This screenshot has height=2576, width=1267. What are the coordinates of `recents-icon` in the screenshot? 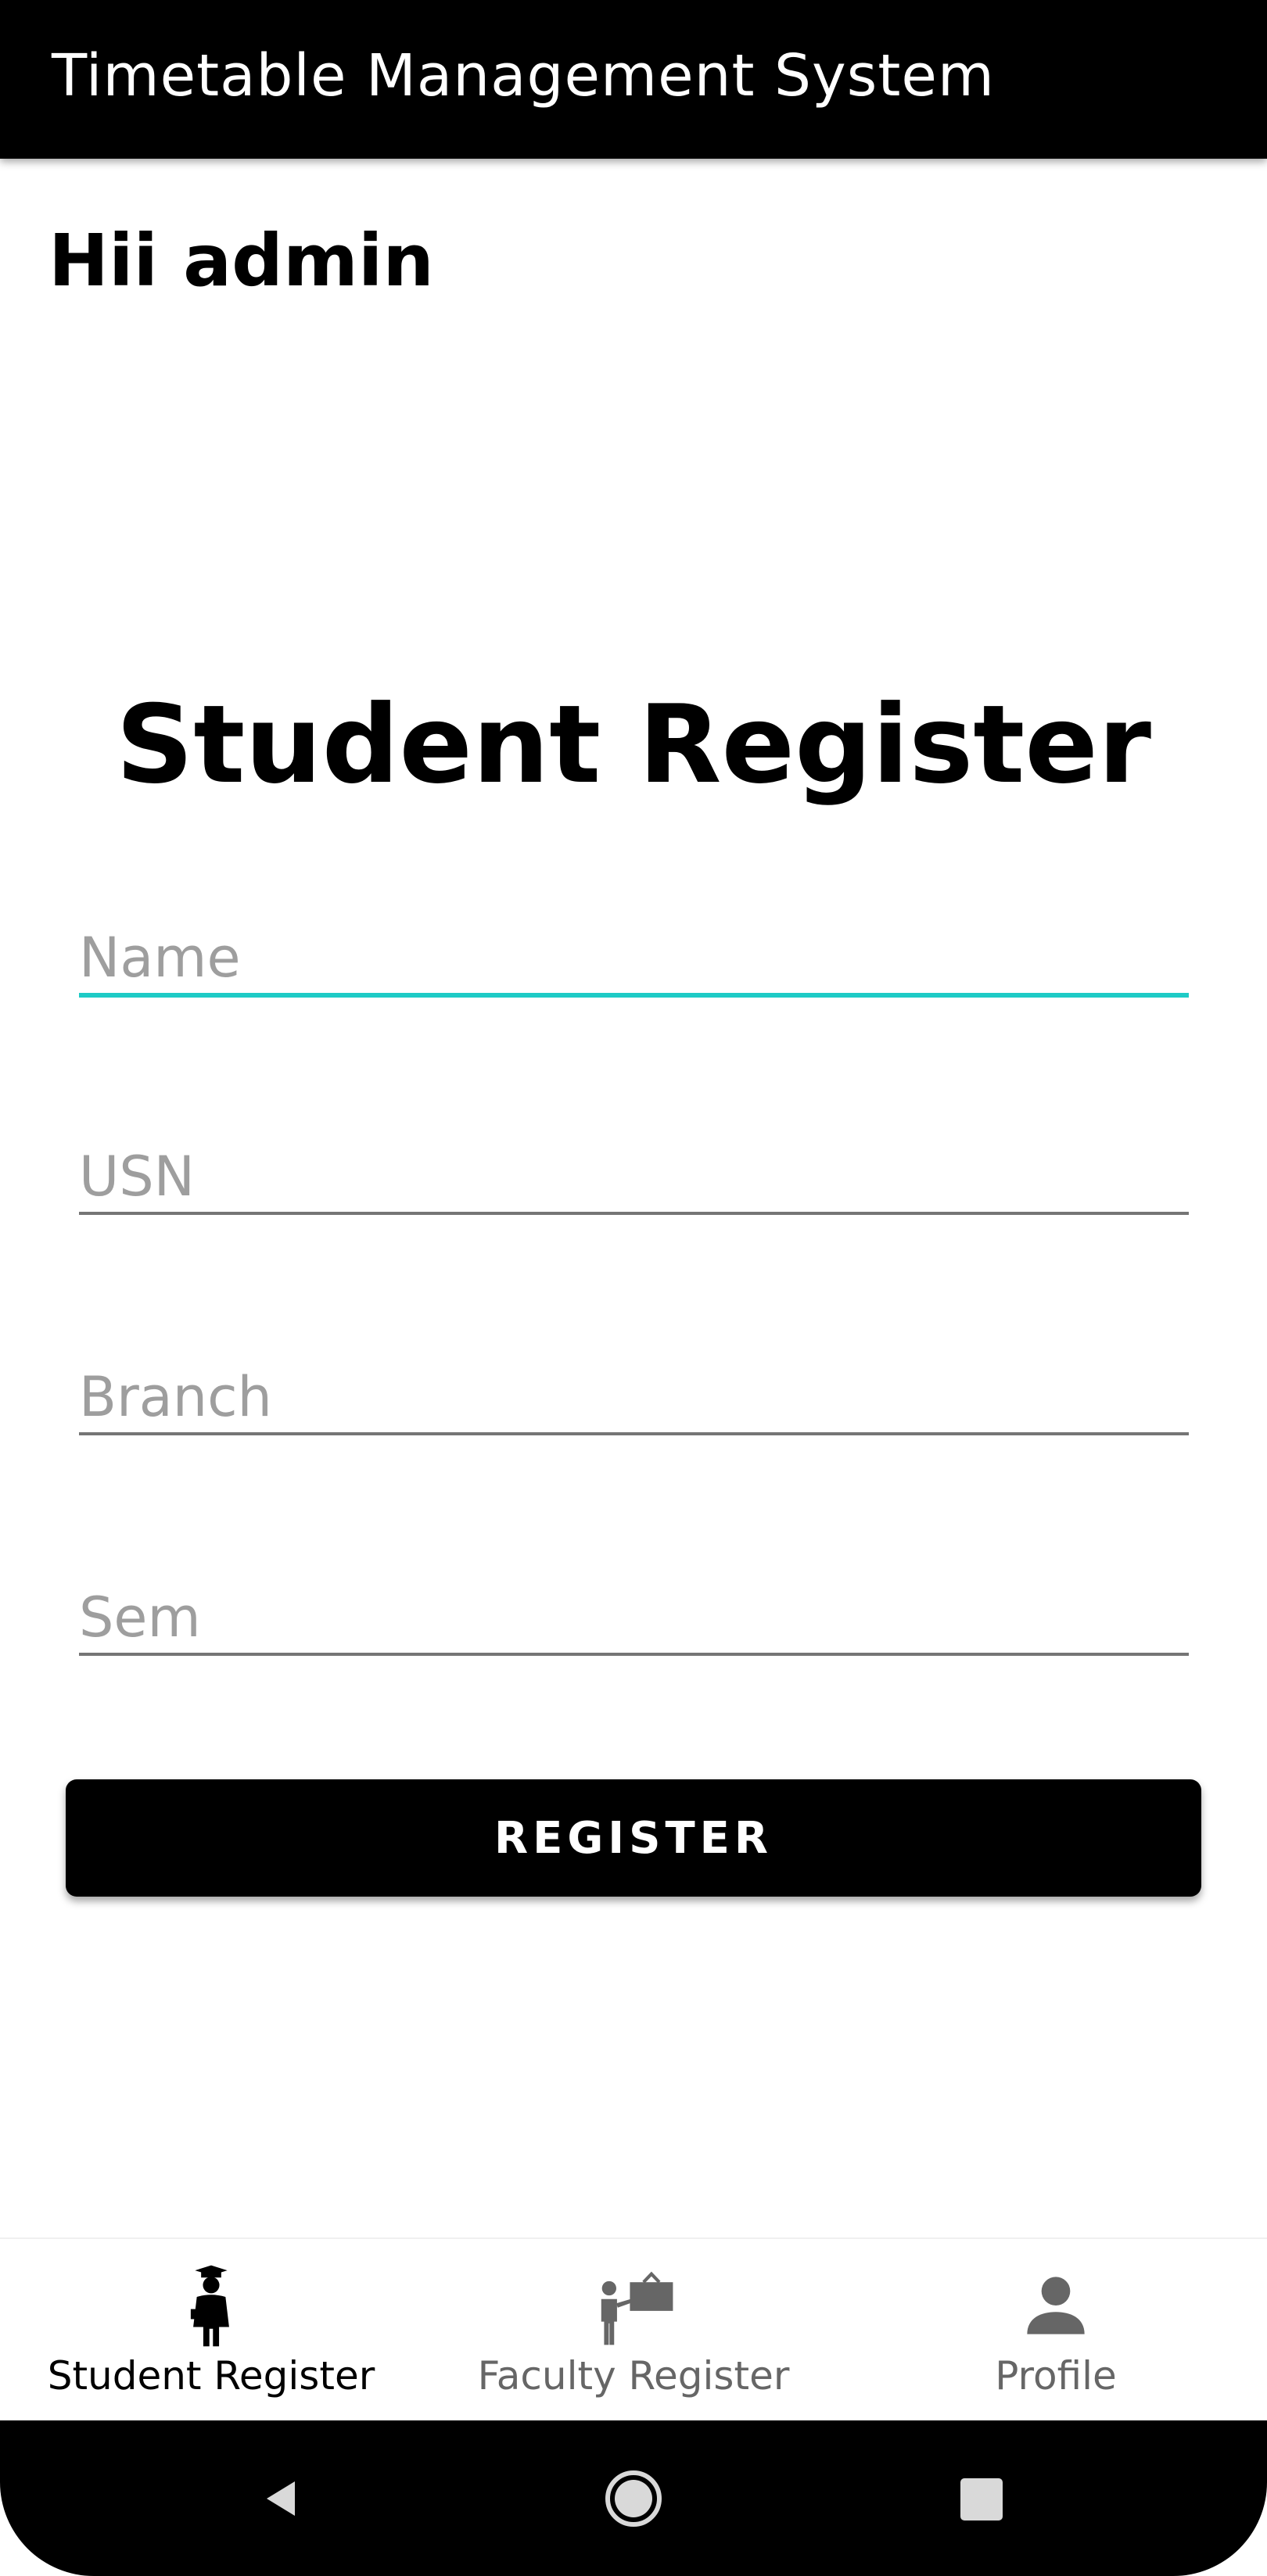 It's located at (981, 2499).